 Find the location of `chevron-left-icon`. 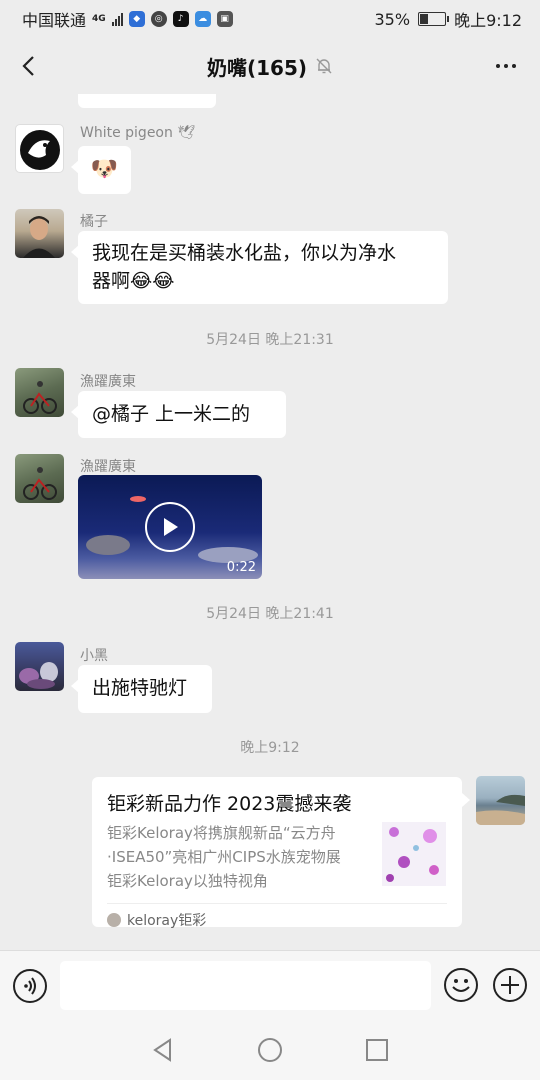

chevron-left-icon is located at coordinates (28, 66).